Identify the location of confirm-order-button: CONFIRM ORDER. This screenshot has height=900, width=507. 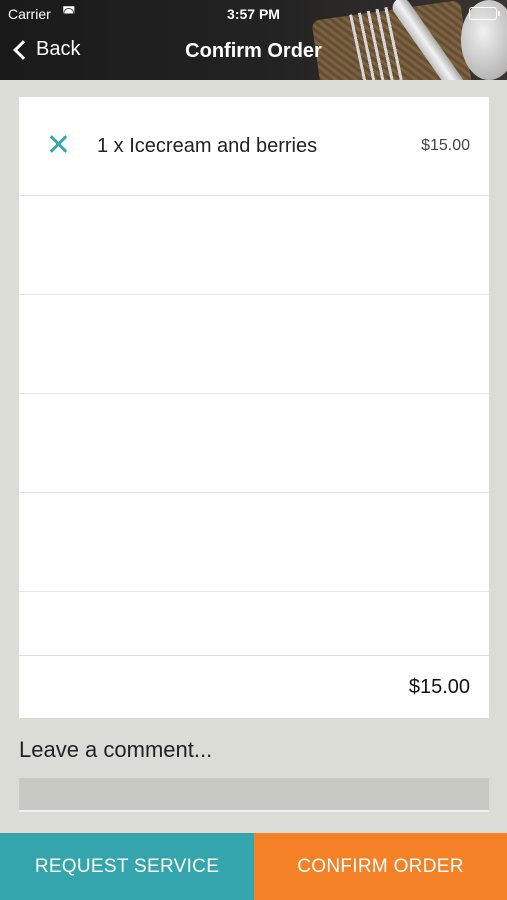
(380, 866).